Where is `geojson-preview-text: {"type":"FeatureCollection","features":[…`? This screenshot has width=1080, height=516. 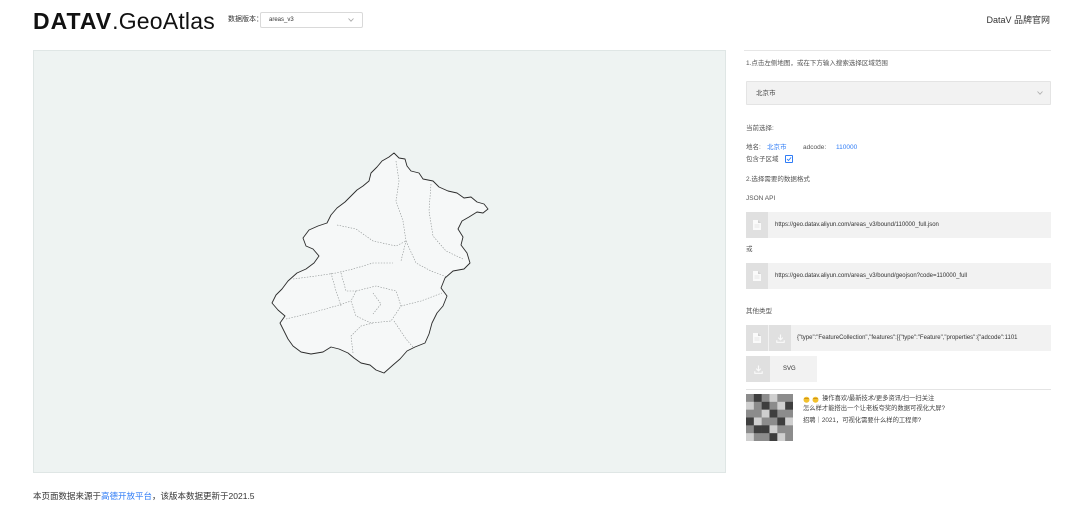 geojson-preview-text: {"type":"FeatureCollection","features":[… is located at coordinates (907, 338).